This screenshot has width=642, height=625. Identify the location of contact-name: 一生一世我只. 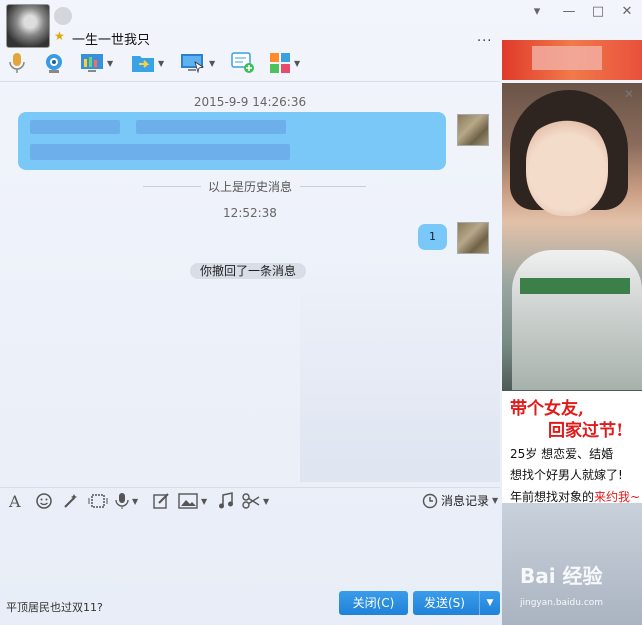
(111, 38).